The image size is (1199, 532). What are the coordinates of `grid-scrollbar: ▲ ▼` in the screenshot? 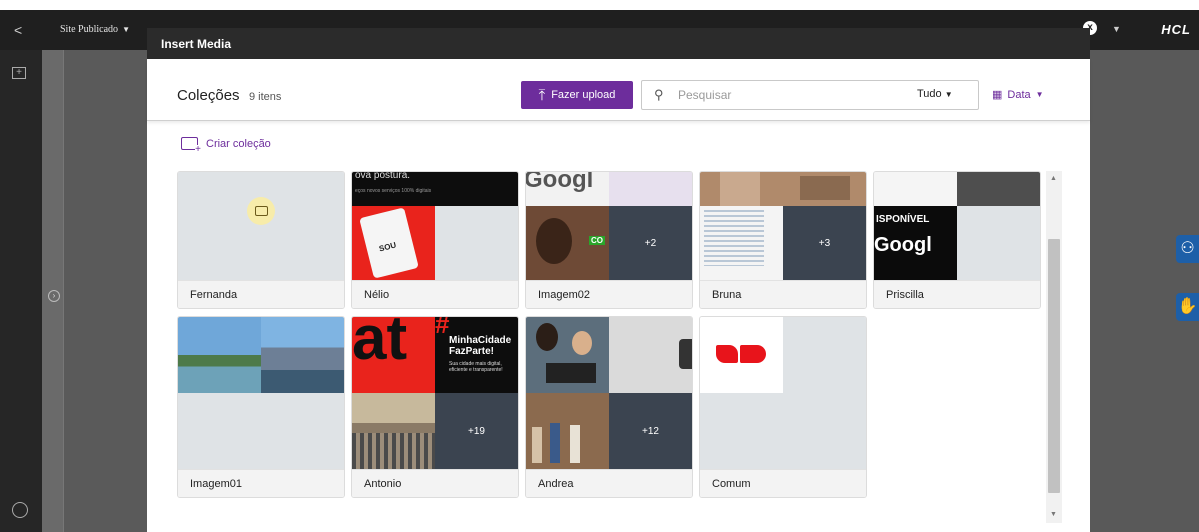 It's located at (1054, 347).